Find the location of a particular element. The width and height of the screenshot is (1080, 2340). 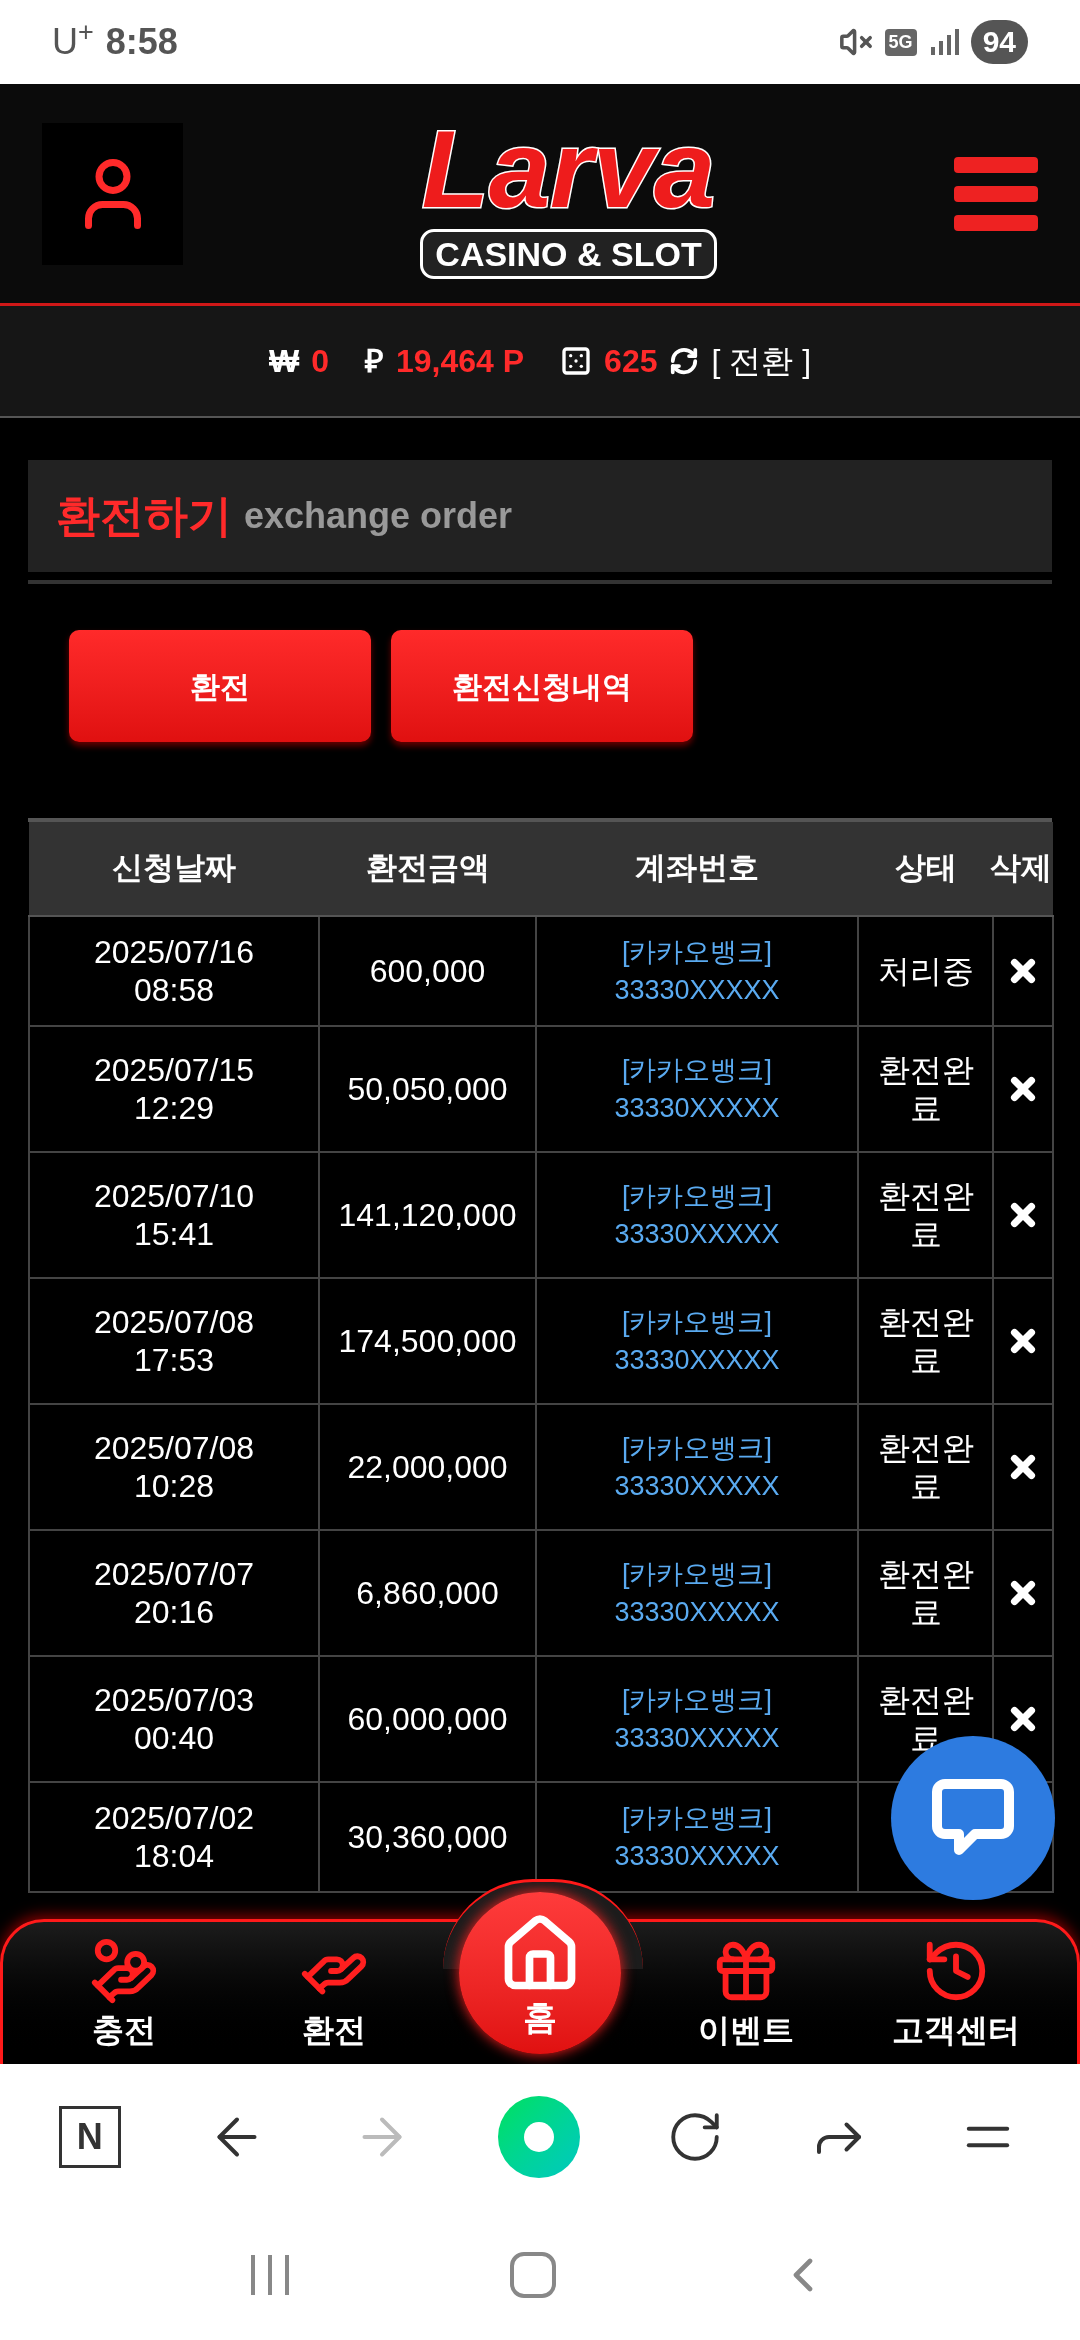

chat-bubble-icon is located at coordinates (973, 1818).